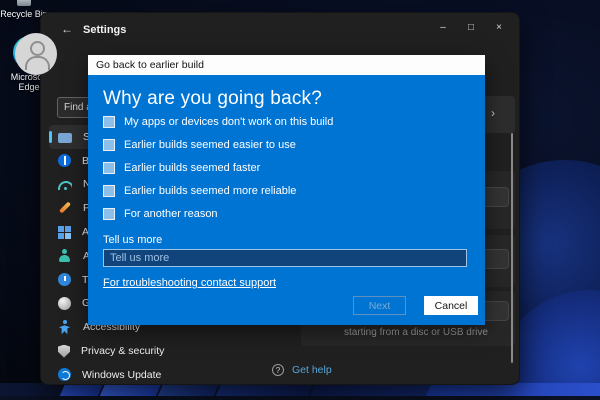 The image size is (600, 400). Describe the element at coordinates (280, 30) in the screenshot. I see `window-titlebar: ← Settings – □ ×` at that location.